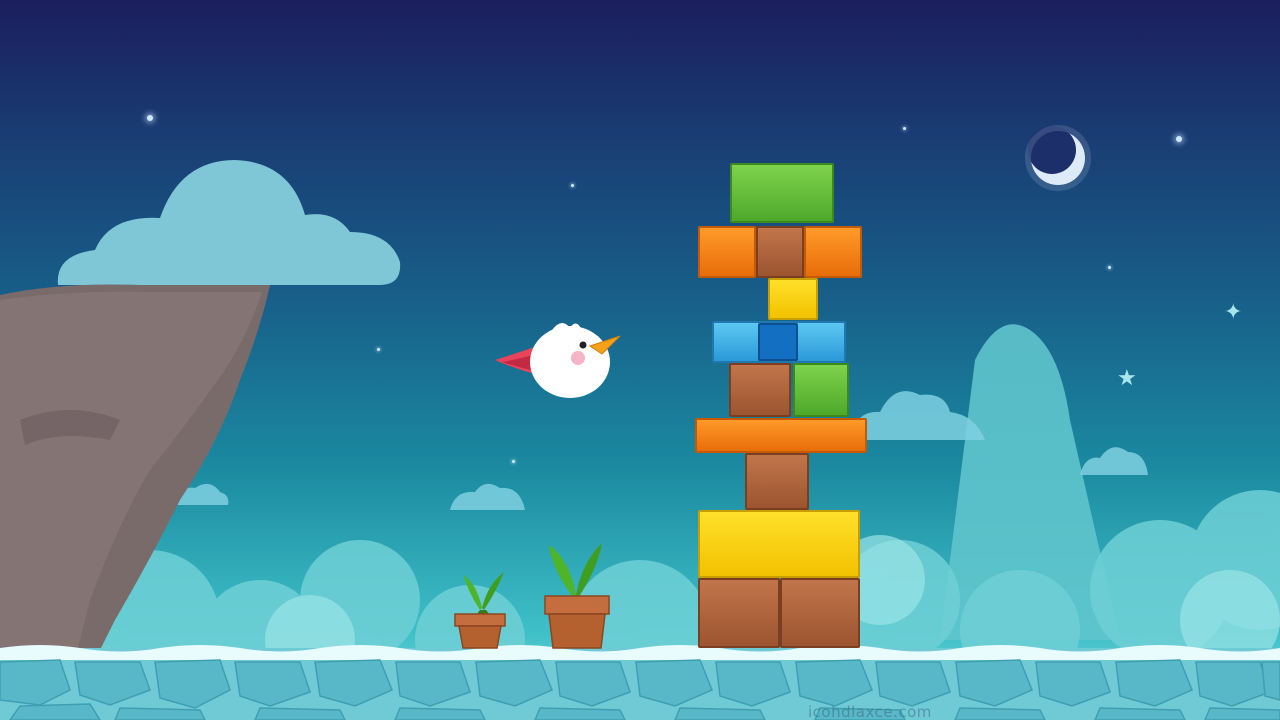 This screenshot has height=720, width=1280. I want to click on large-cloud, so click(229, 222).